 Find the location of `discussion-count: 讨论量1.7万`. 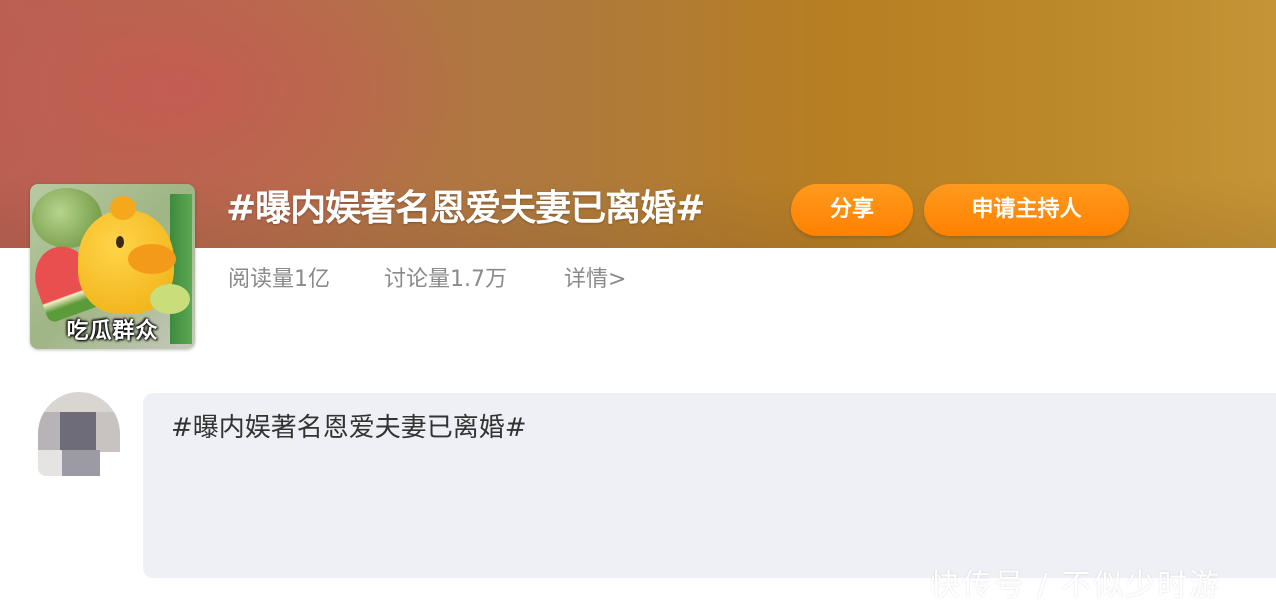

discussion-count: 讨论量1.7万 is located at coordinates (445, 279).